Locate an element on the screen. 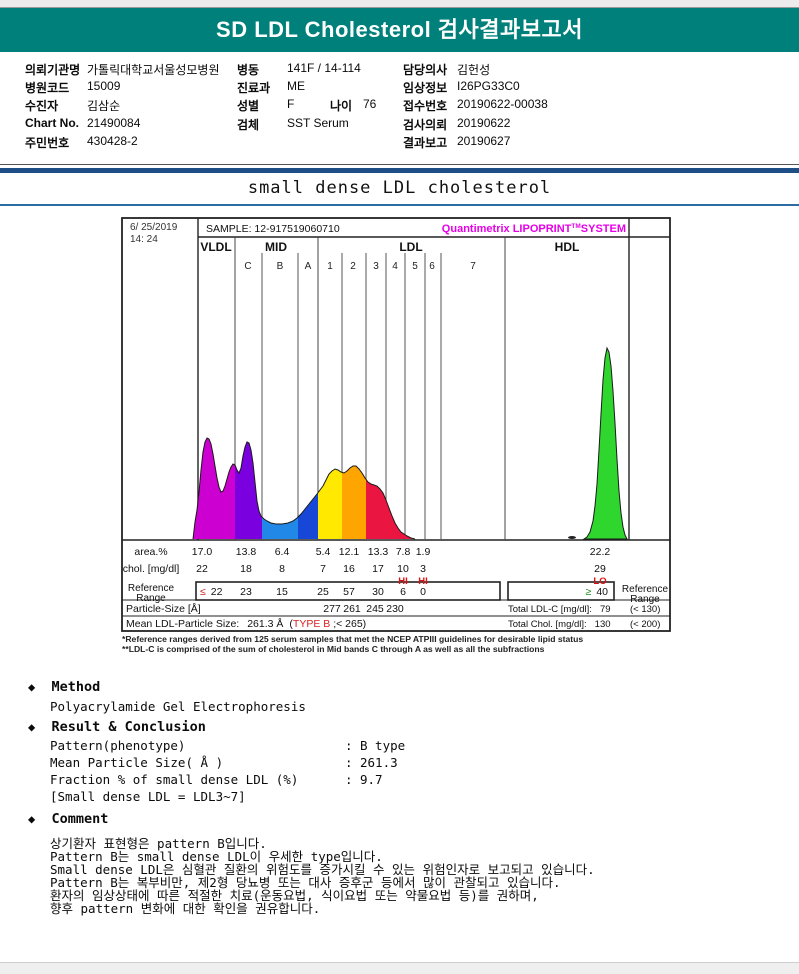  ref-range-value: ≥40 is located at coordinates (597, 592).